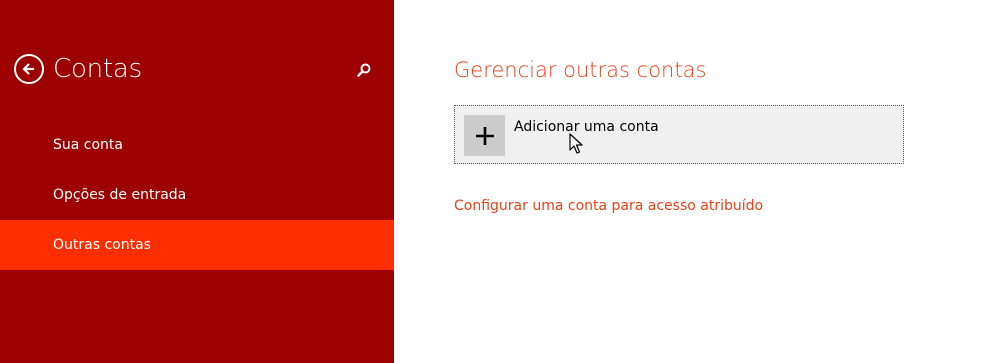  I want to click on search-icon, so click(364, 70).